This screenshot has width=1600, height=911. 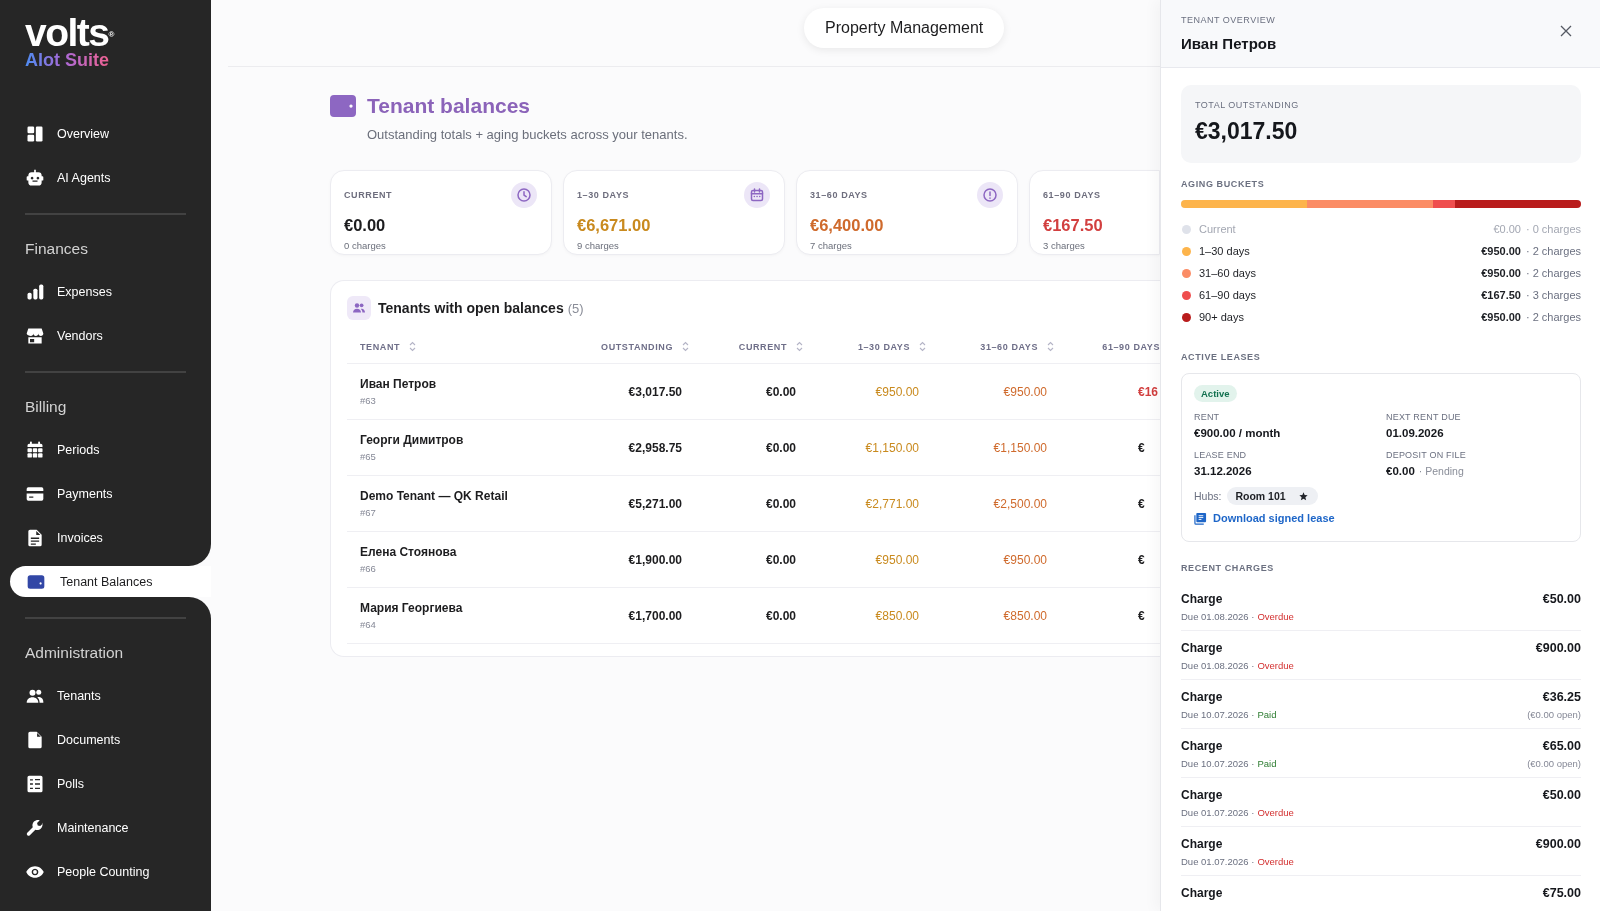 What do you see at coordinates (105, 134) in the screenshot?
I see `sidebar-item: Overview` at bounding box center [105, 134].